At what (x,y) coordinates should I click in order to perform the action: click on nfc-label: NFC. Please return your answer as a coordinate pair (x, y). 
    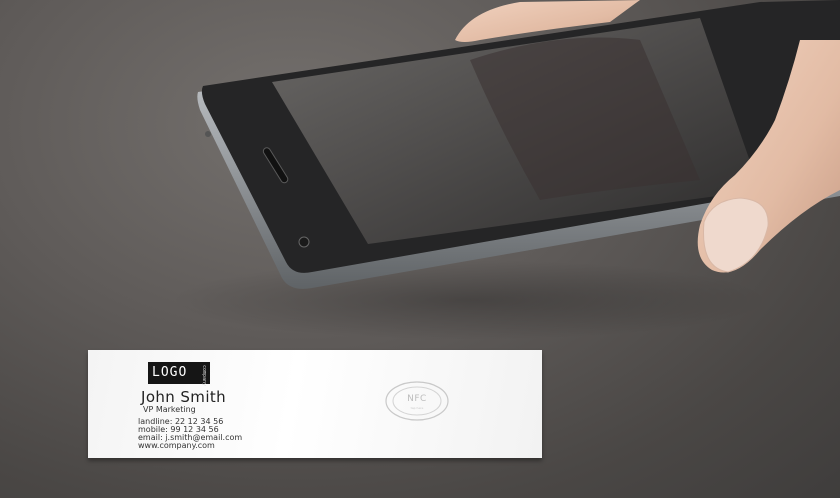
    Looking at the image, I should click on (417, 399).